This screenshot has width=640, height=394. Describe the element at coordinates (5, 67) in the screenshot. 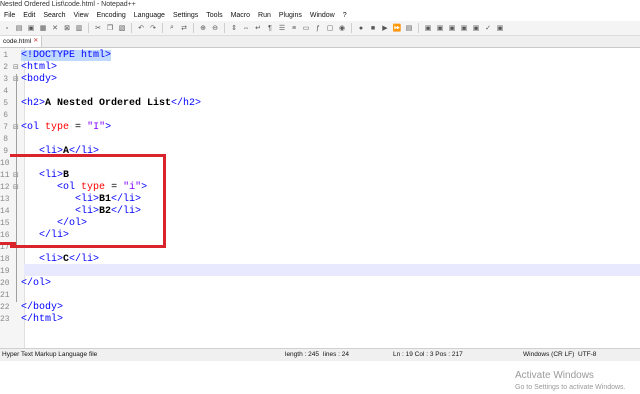

I see `line-number: 2` at that location.